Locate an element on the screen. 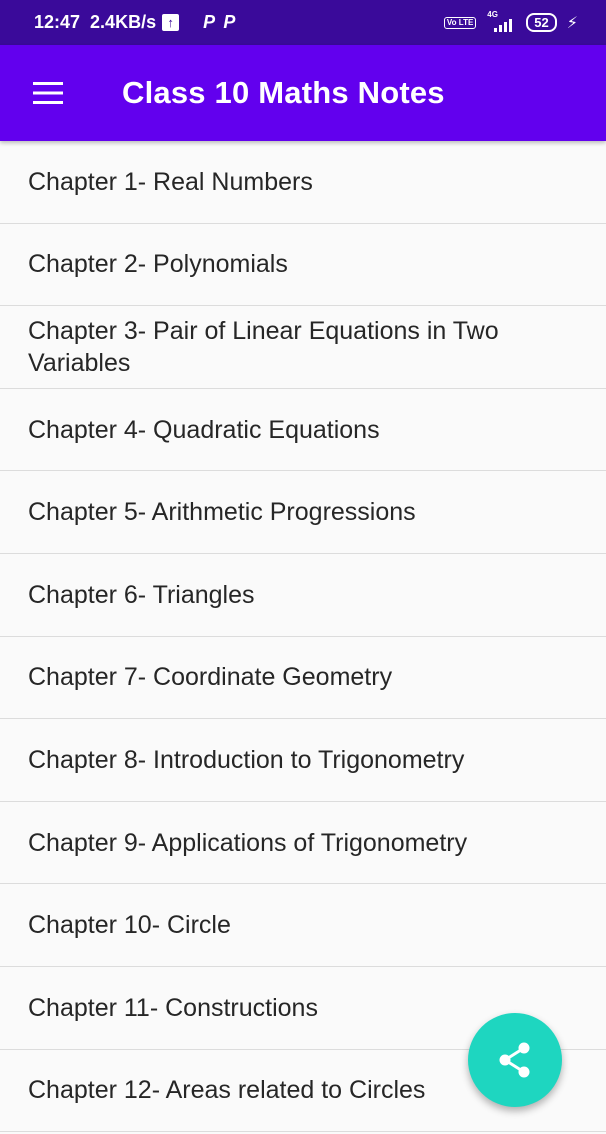 The width and height of the screenshot is (606, 1134). chapter-item-9: Chapter 9- Applications of Trigonometry is located at coordinates (303, 843).